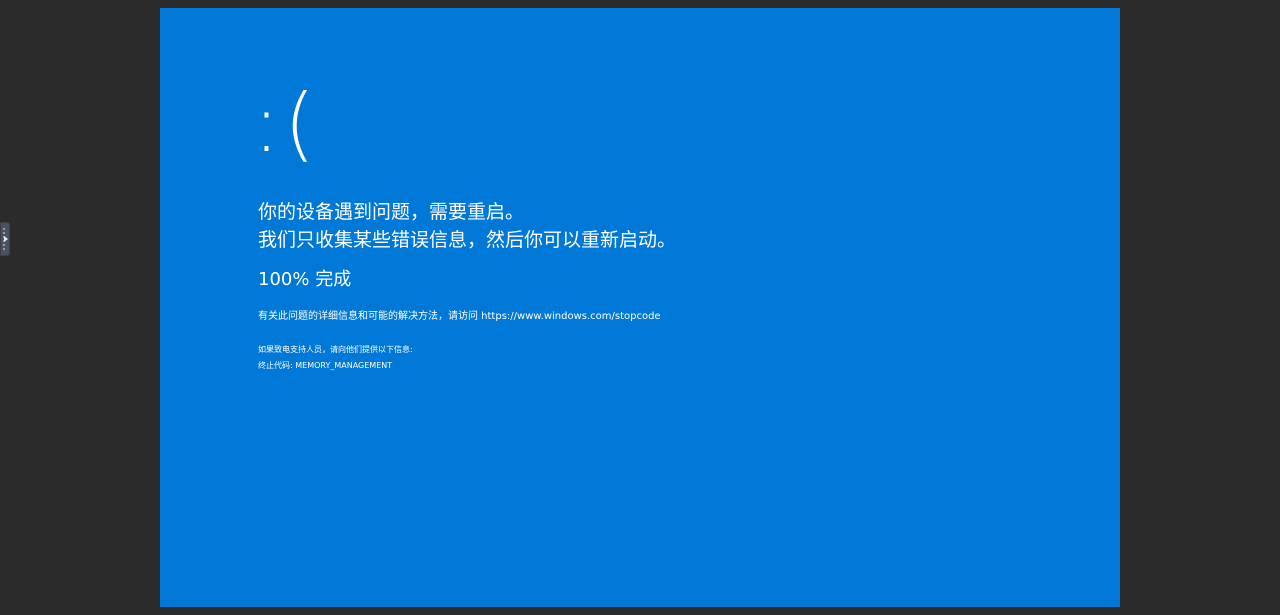 The image size is (1280, 615). I want to click on support-instructions: 如果致电支持人员，请向他们提供以下信息:, so click(335, 349).